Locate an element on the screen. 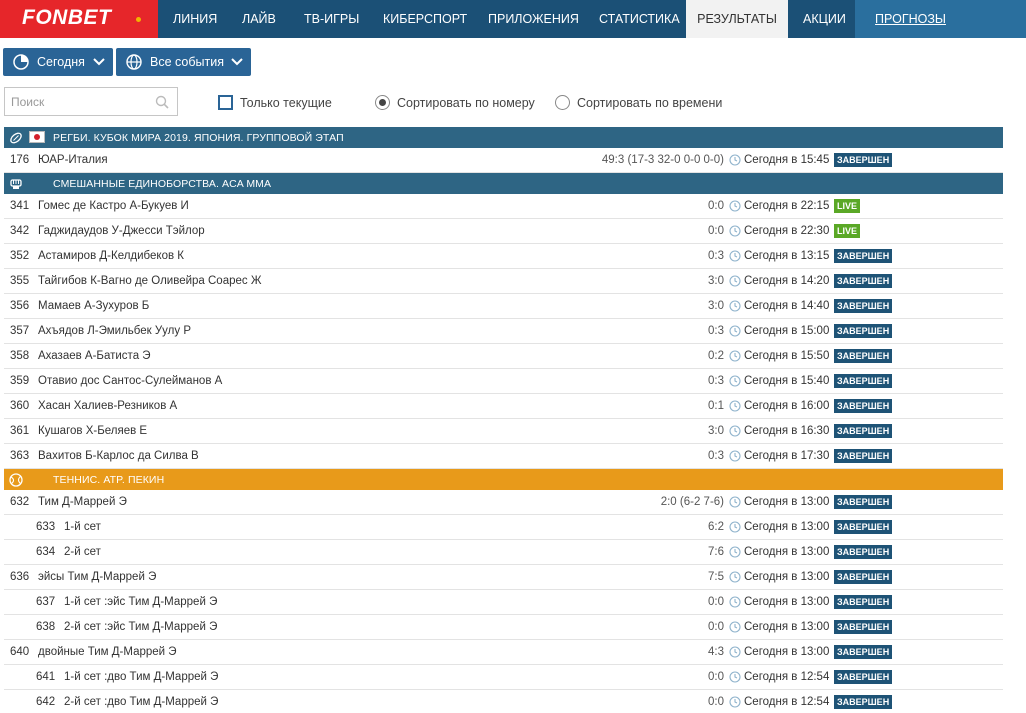  event-name: 1-й сет :эйс Тим Д-Маррей Э is located at coordinates (140, 602).